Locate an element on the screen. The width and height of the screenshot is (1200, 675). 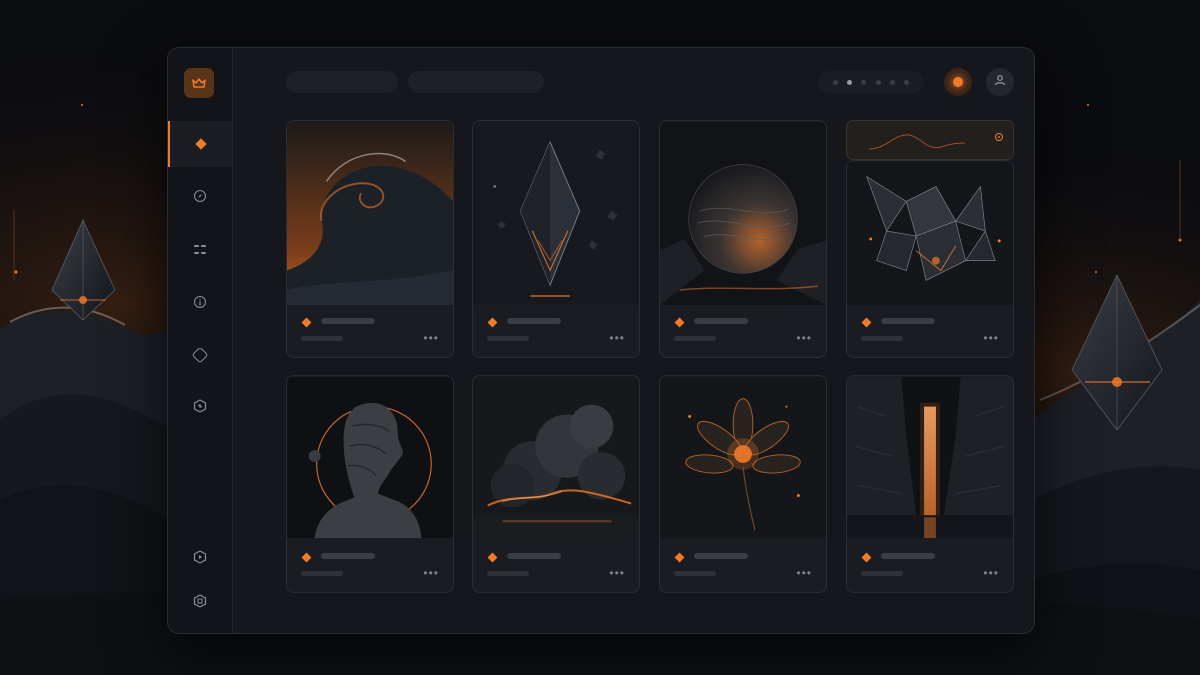
page-dot-active is located at coordinates (850, 82).